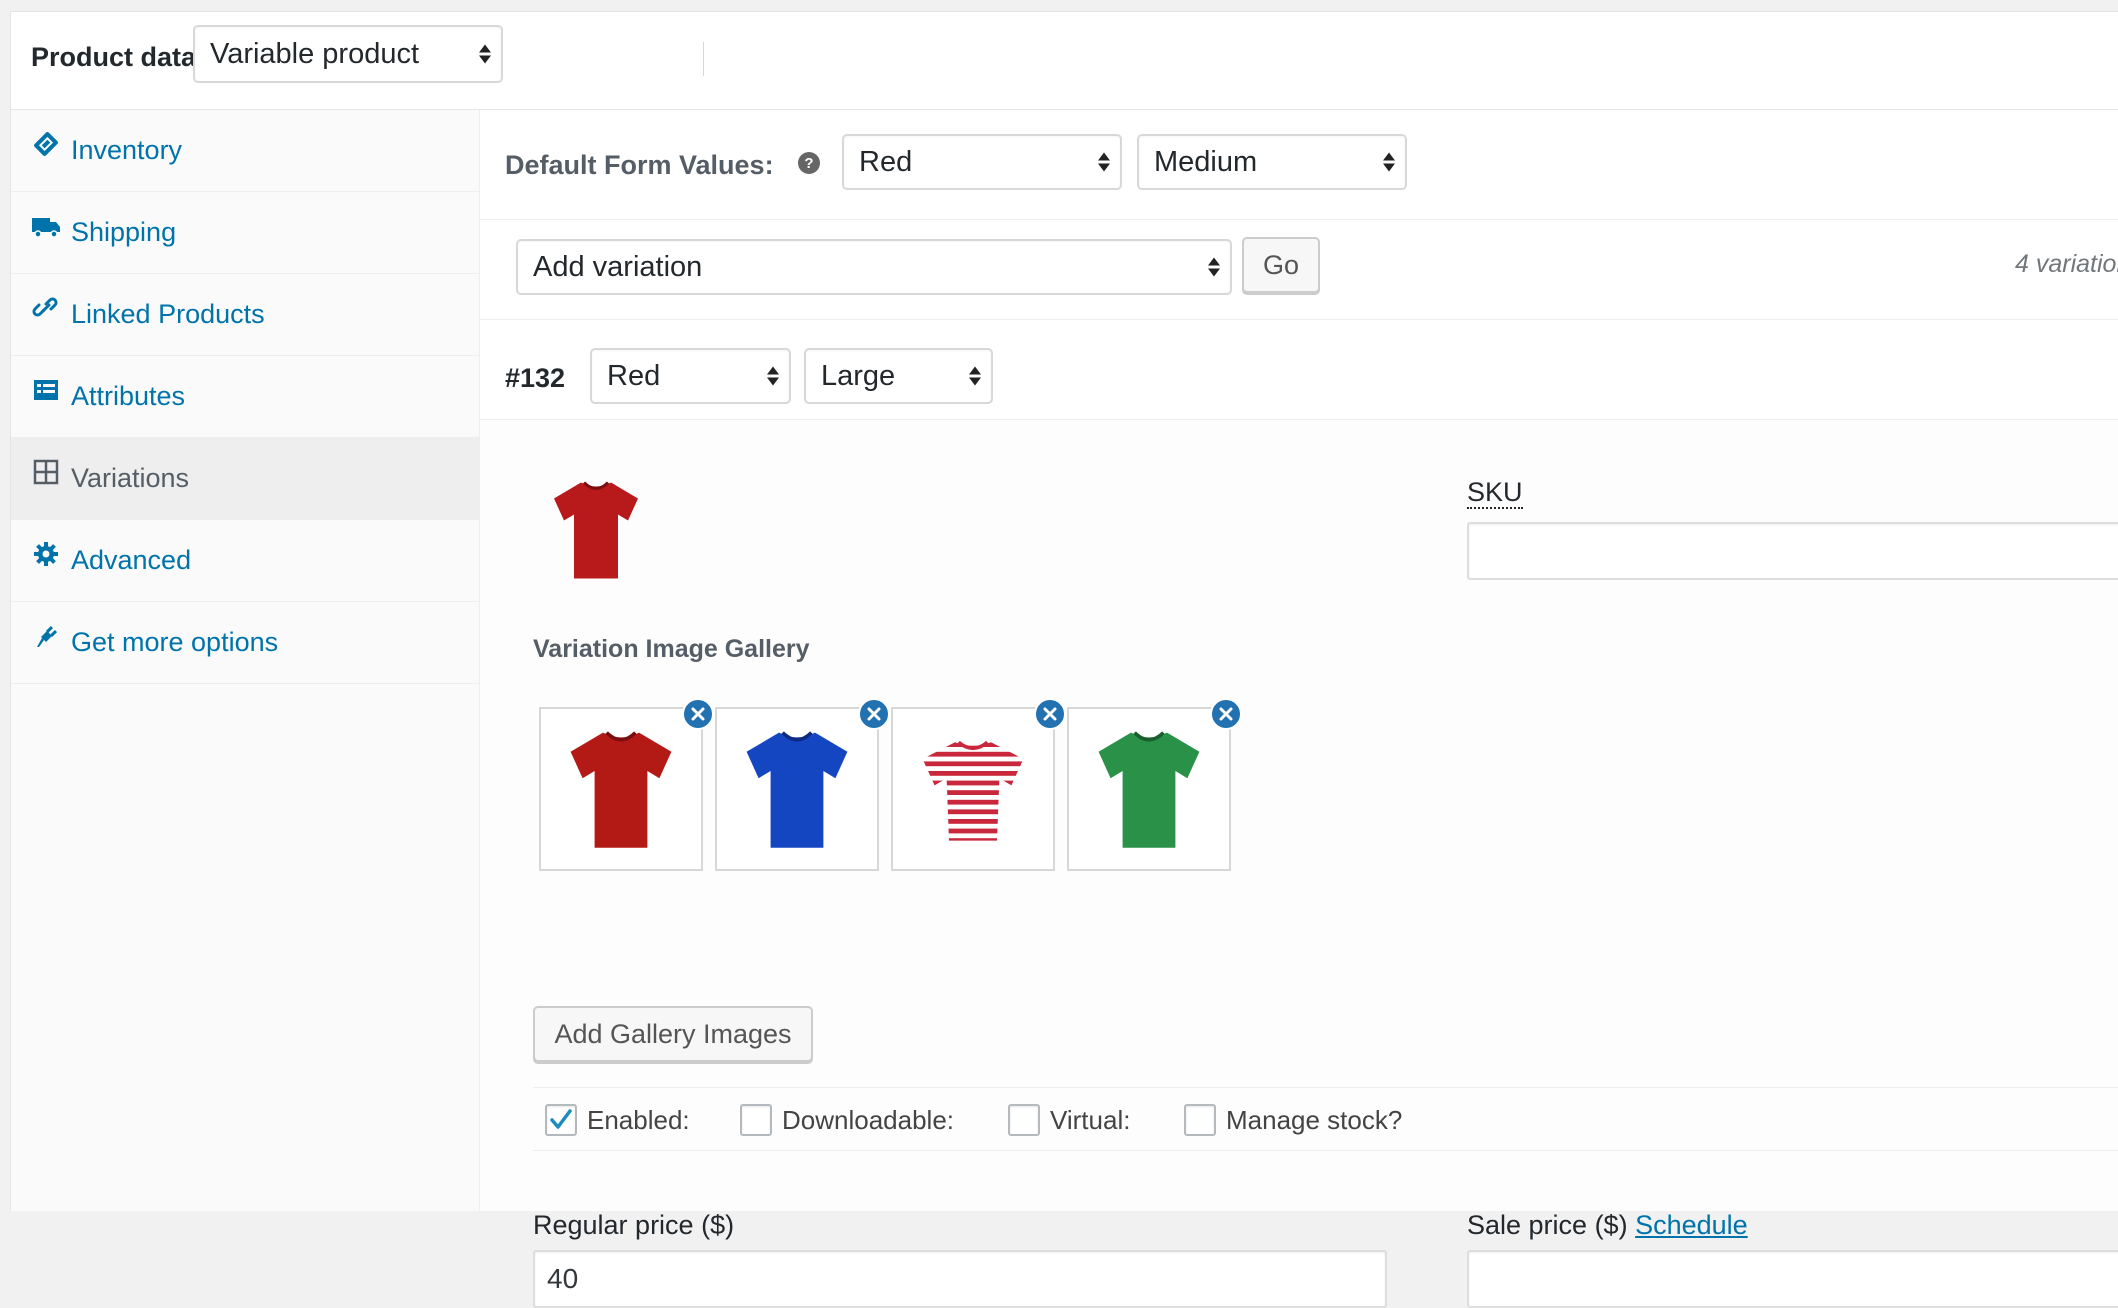 The height and width of the screenshot is (1308, 2118). I want to click on link-icon, so click(46, 308).